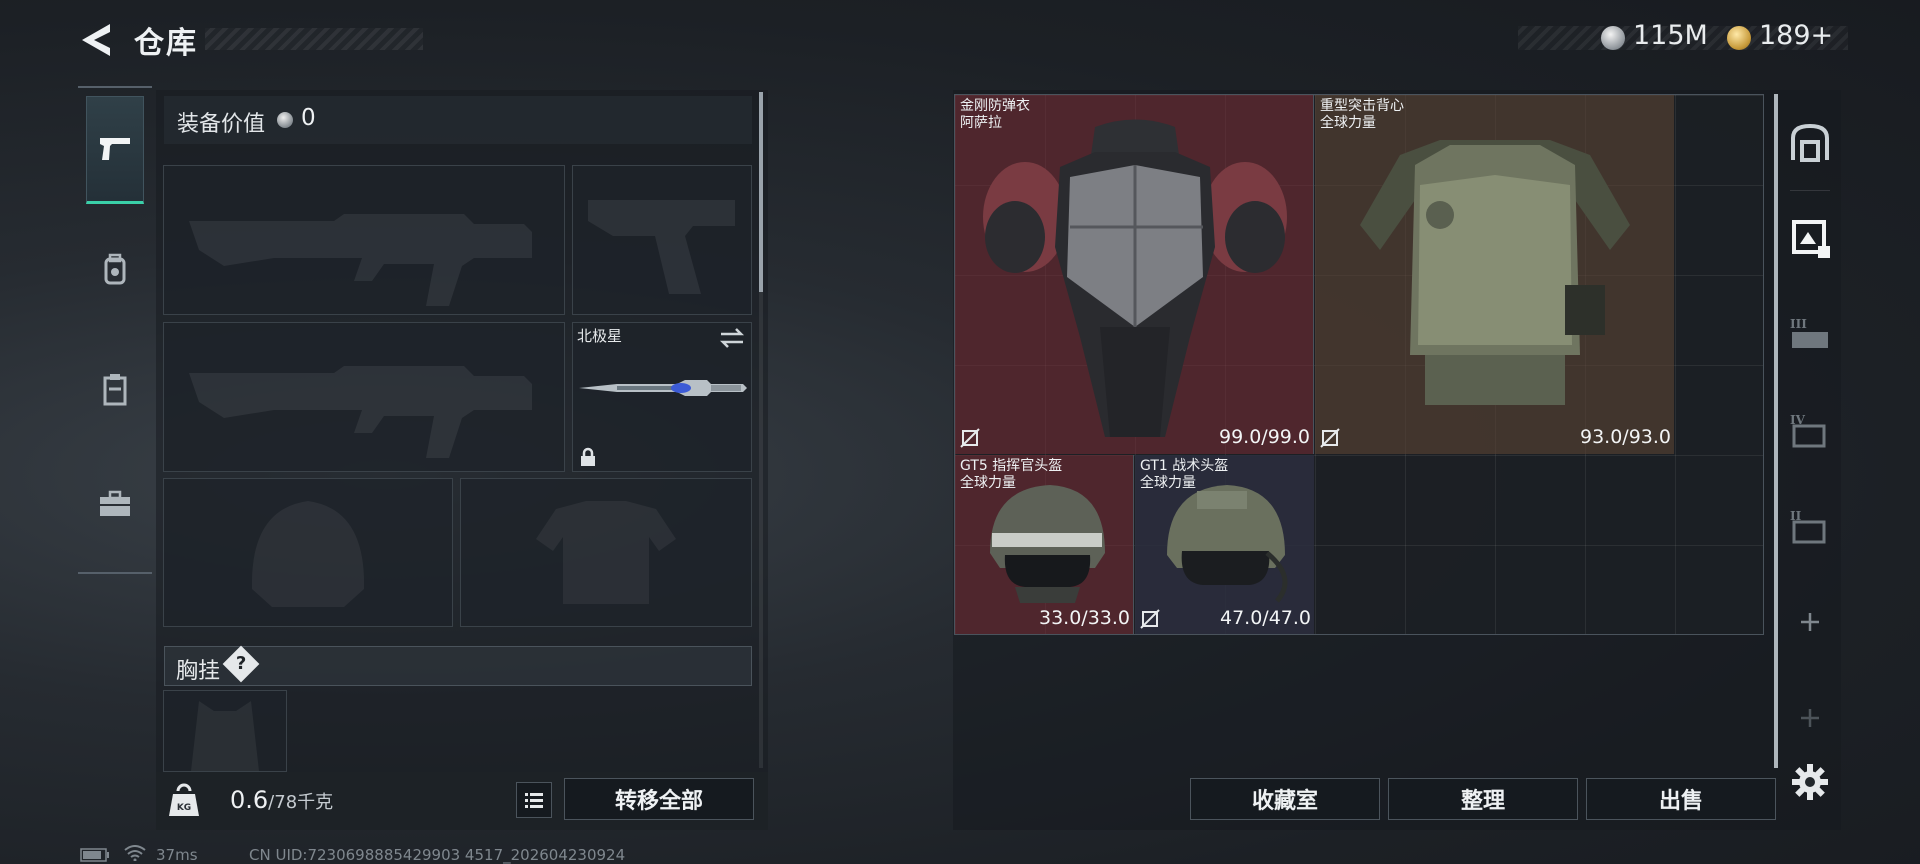  I want to click on grid-item-armor-1: 金刚防弹衣 阿萨拉 99.0/99.0, so click(1134, 274).